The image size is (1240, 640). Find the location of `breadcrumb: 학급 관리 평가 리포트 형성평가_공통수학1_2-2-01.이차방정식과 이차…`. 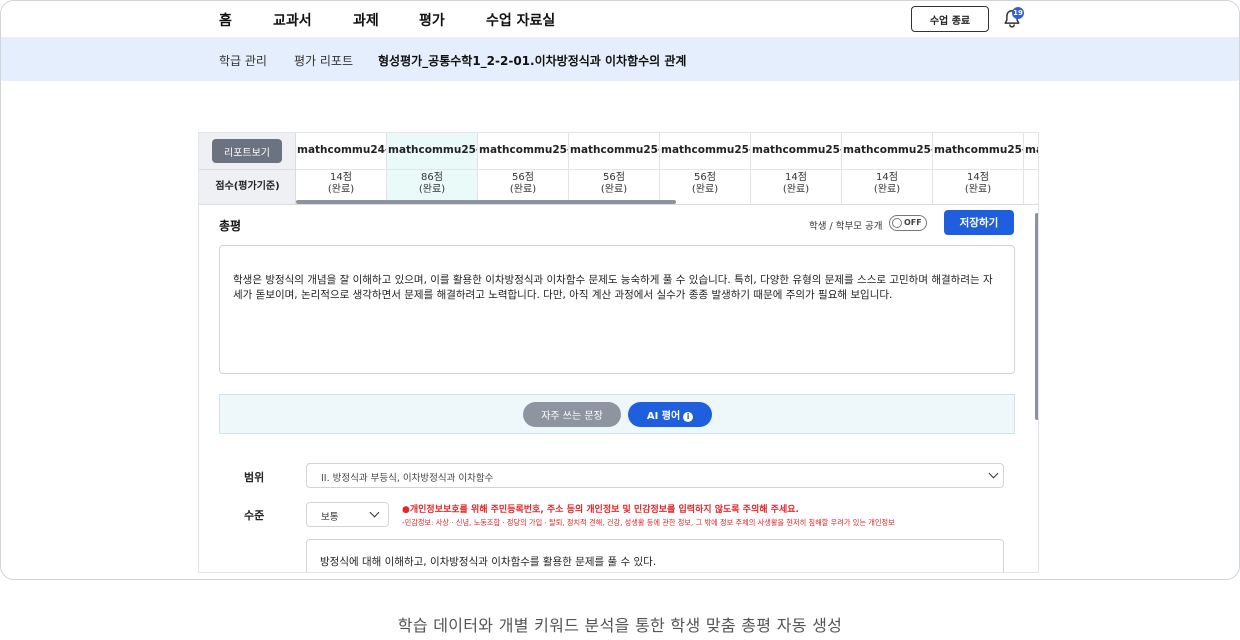

breadcrumb: 학급 관리 평가 리포트 형성평가_공통수학1_2-2-01.이차방정식과 이차… is located at coordinates (620, 59).